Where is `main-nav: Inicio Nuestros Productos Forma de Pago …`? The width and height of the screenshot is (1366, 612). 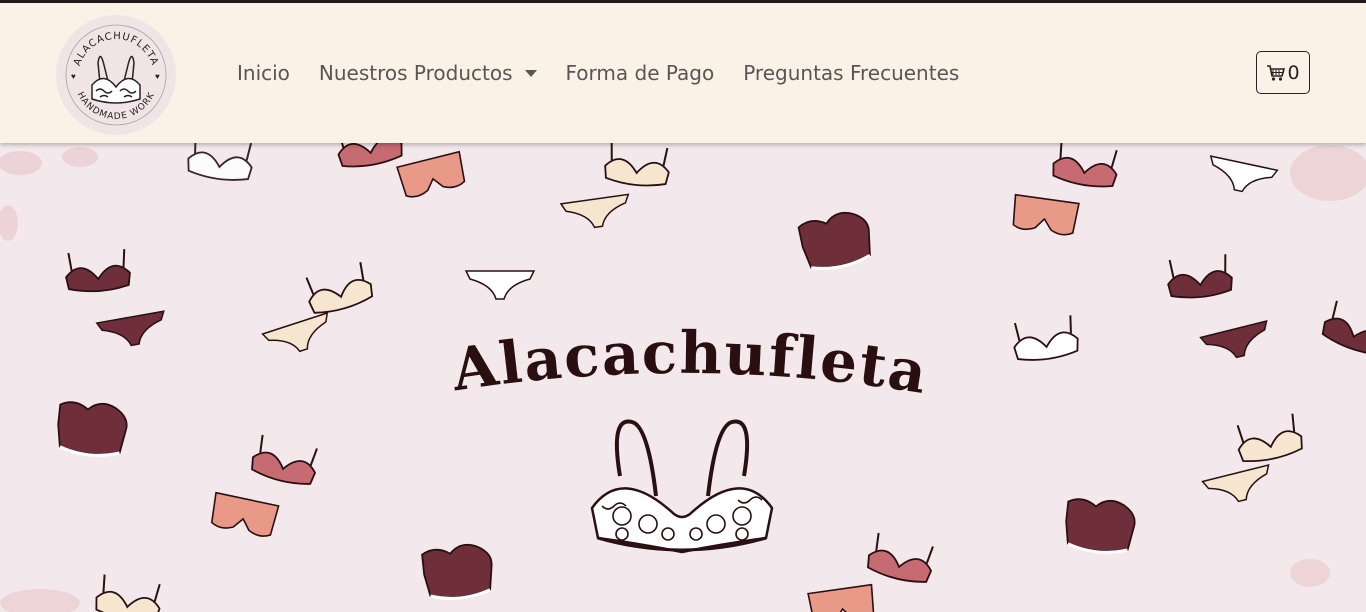
main-nav: Inicio Nuestros Productos Forma de Pago … is located at coordinates (612, 73).